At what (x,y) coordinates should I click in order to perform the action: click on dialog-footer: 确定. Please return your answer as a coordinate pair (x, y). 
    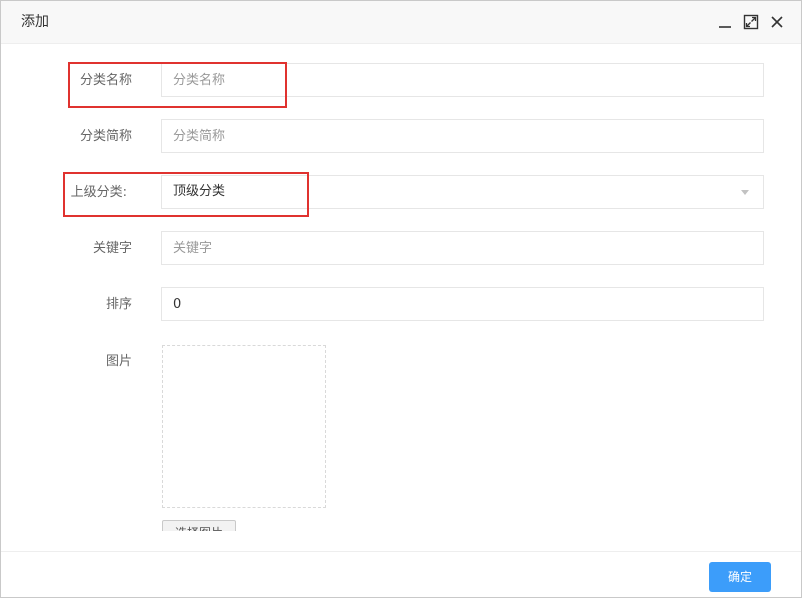
    Looking at the image, I should click on (401, 574).